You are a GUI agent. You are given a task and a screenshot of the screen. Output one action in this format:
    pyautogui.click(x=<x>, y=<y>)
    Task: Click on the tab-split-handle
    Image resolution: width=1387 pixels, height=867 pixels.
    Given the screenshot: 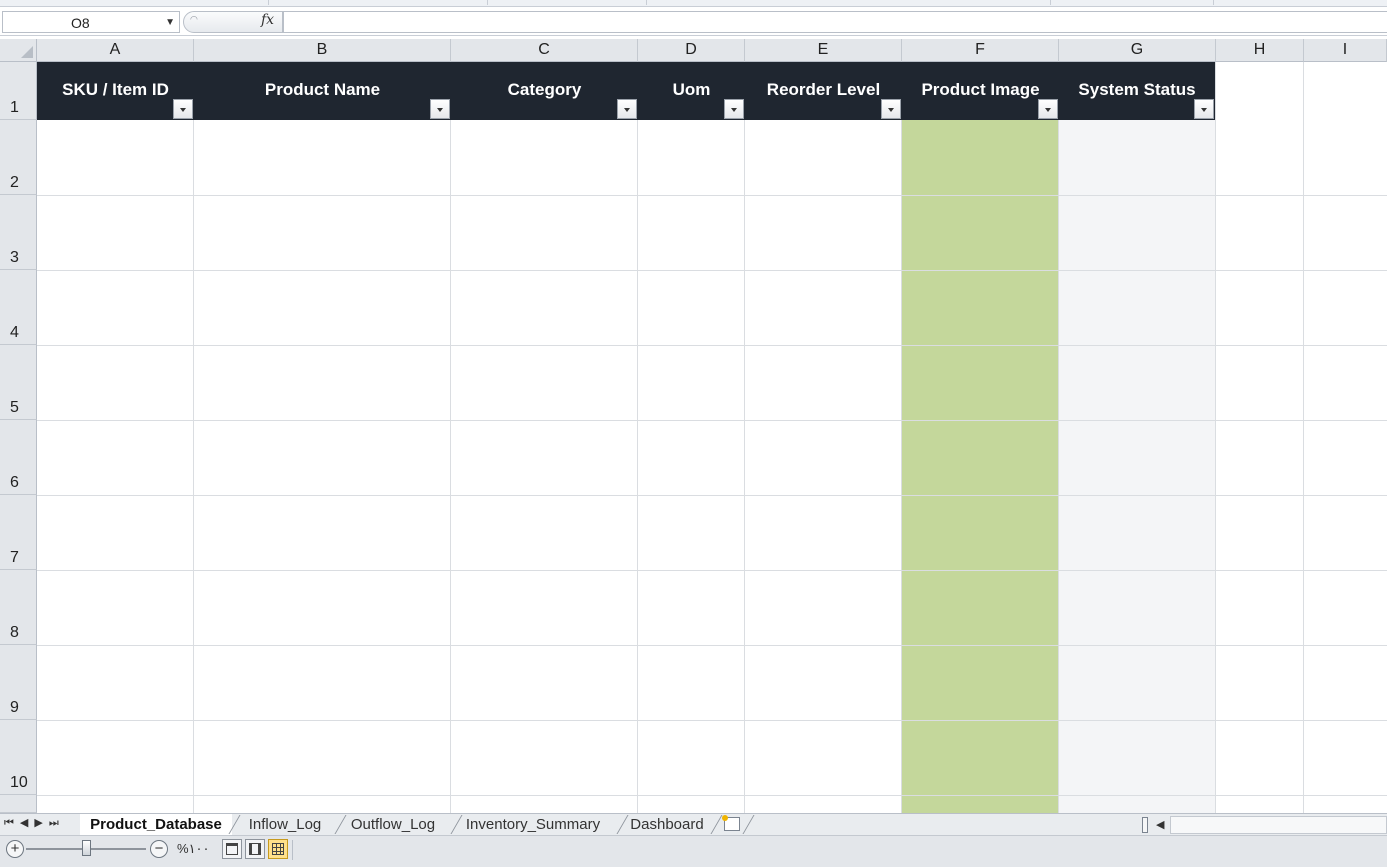 What is the action you would take?
    pyautogui.click(x=1145, y=825)
    